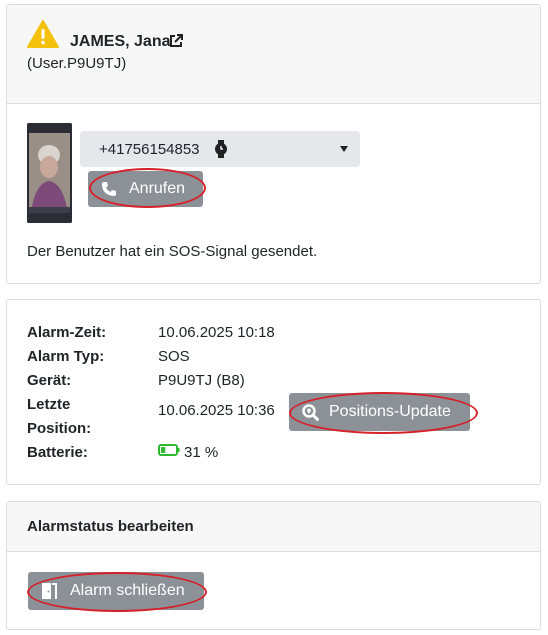  Describe the element at coordinates (216, 332) in the screenshot. I see `alarm-time-value: 10.06.2025 10:18` at that location.